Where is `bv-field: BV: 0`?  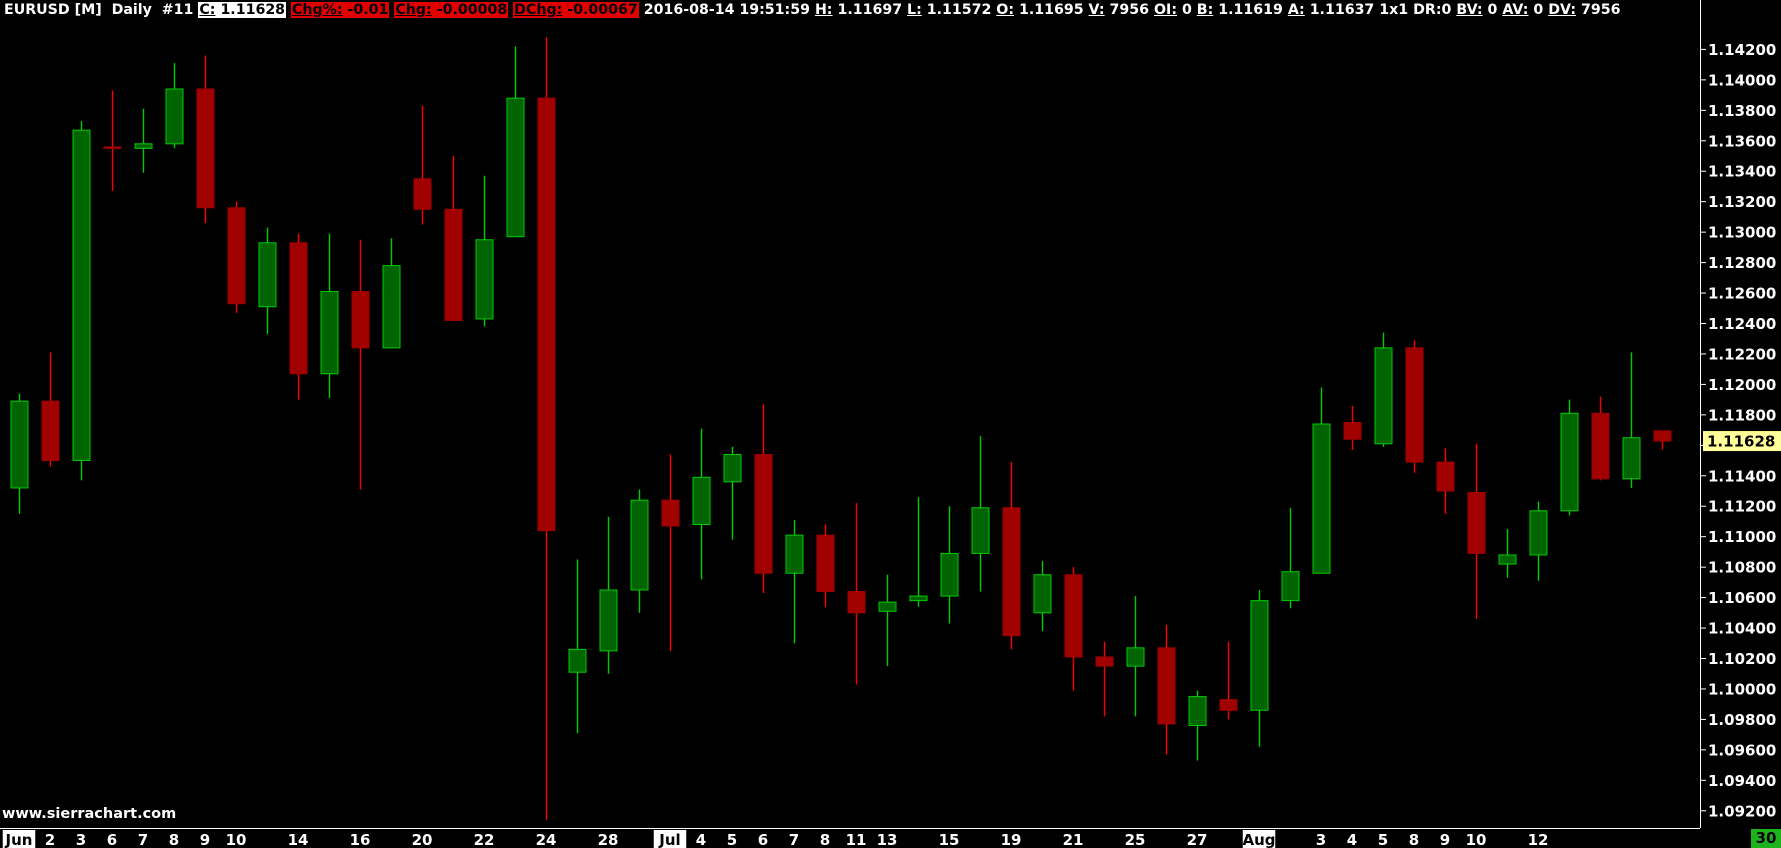
bv-field: BV: 0 is located at coordinates (1477, 10).